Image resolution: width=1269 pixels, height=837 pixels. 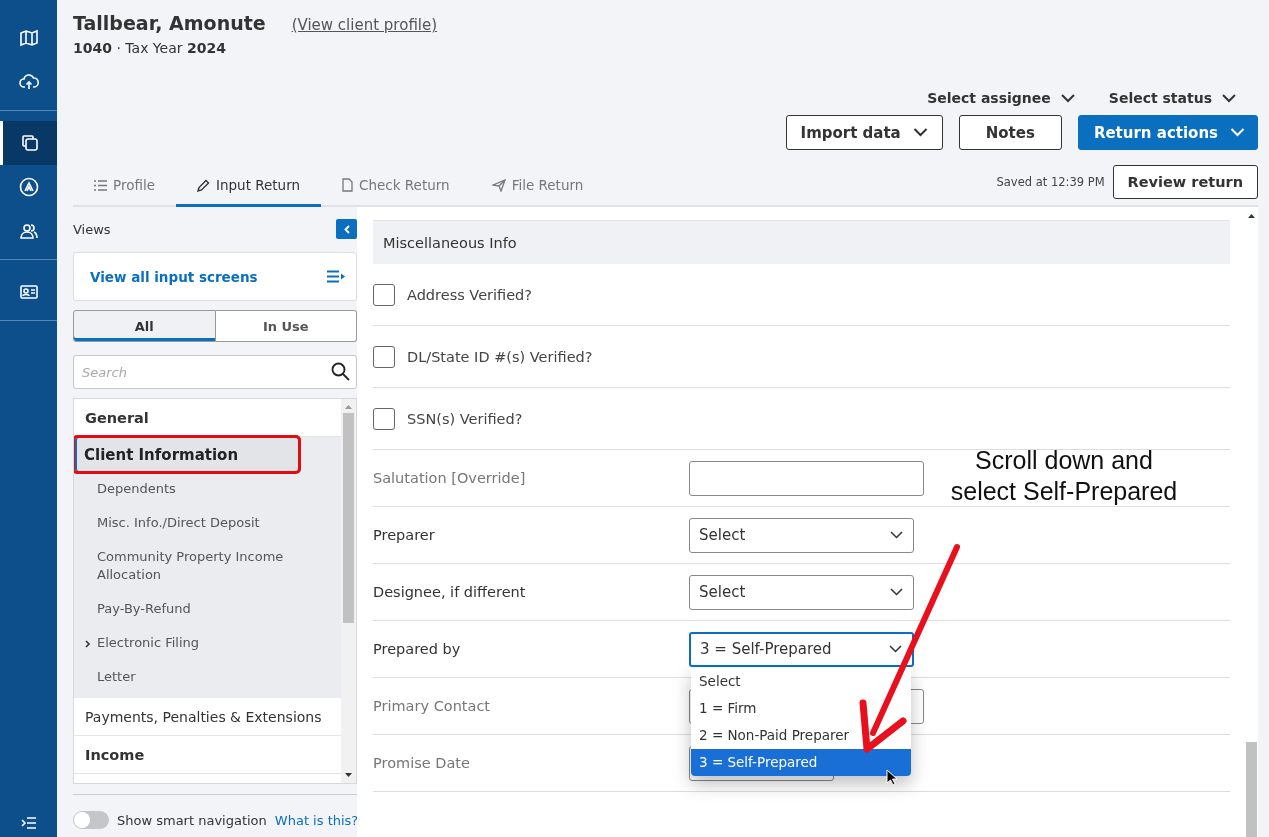 I want to click on review-return-button: Review return, so click(x=1185, y=182).